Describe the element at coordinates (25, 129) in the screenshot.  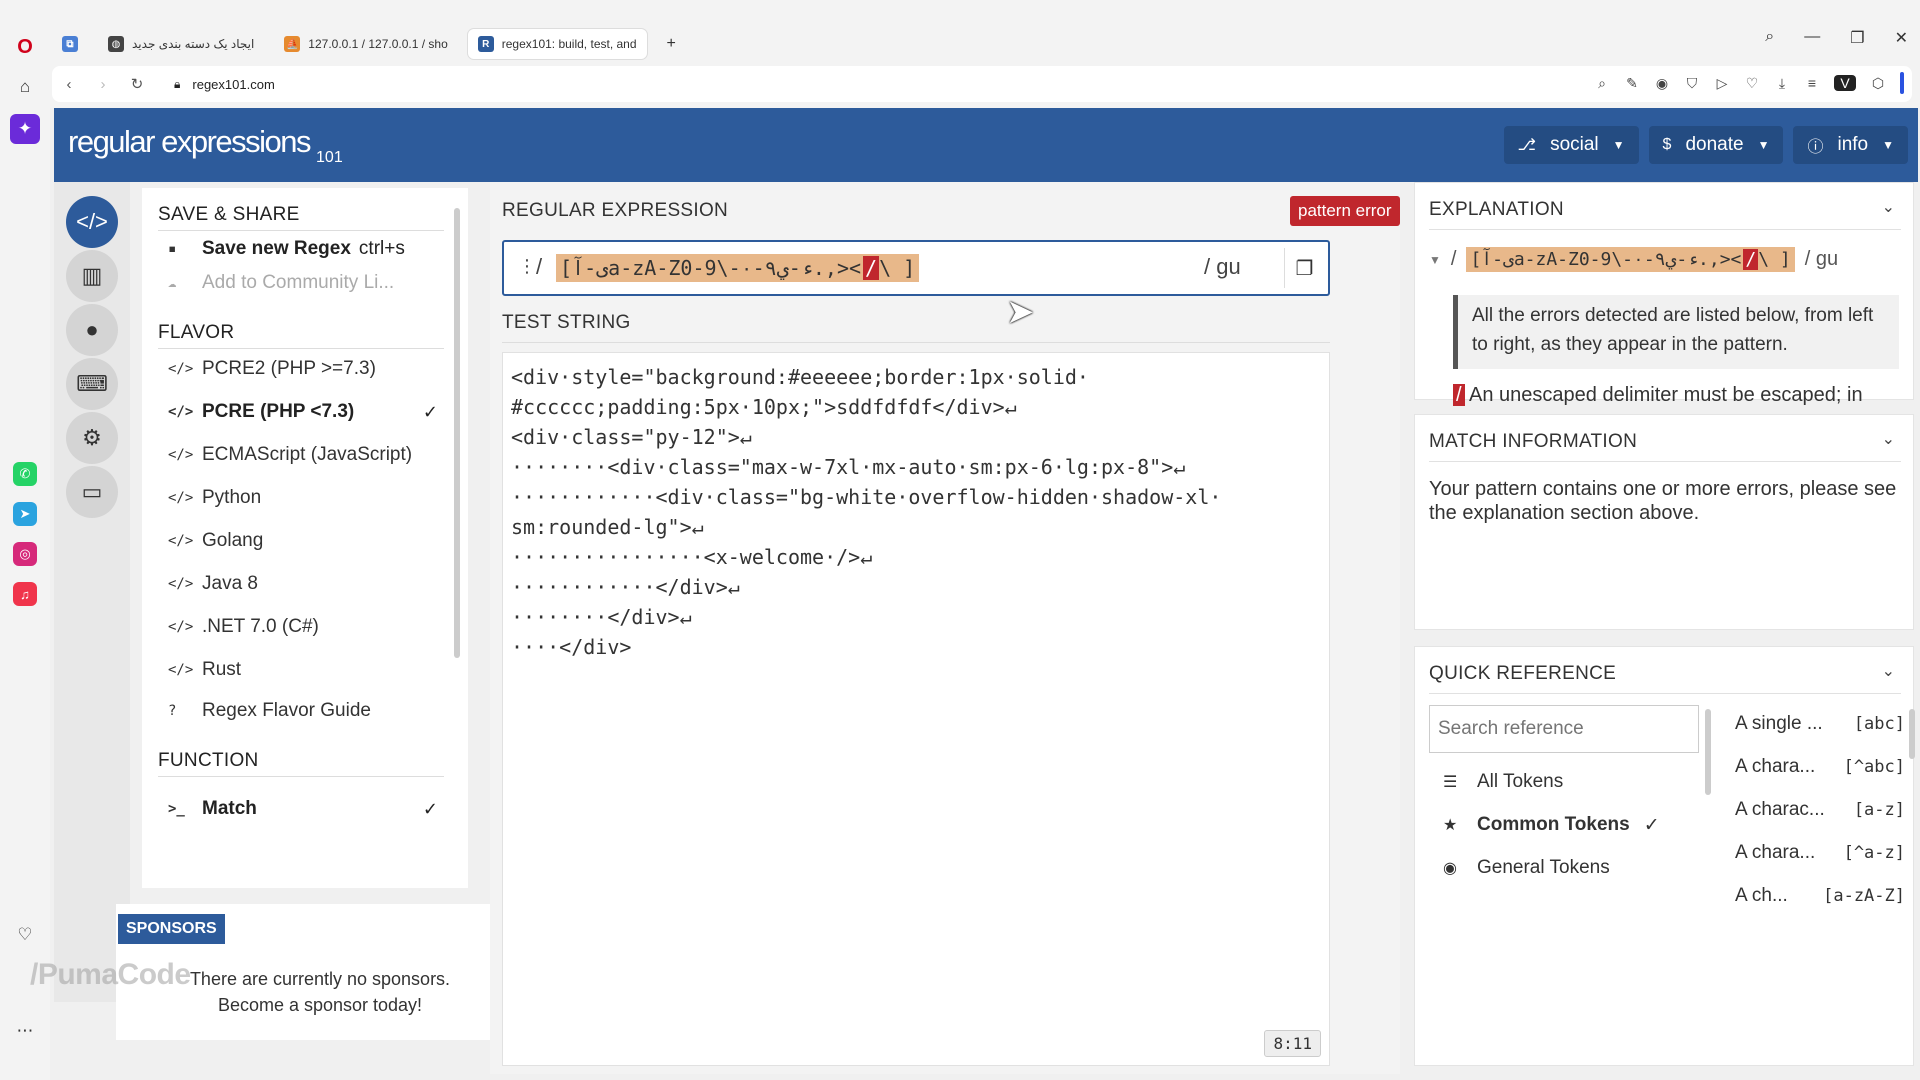
I see `aria-icon: ✦` at that location.